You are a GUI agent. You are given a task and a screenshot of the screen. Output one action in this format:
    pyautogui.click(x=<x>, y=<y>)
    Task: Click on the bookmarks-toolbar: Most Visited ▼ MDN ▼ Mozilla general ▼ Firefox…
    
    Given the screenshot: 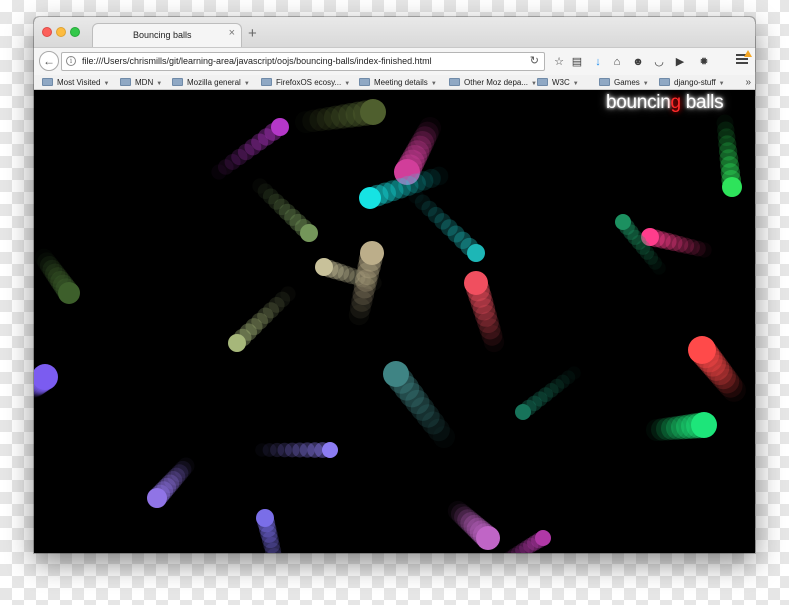 What is the action you would take?
    pyautogui.click(x=394, y=82)
    